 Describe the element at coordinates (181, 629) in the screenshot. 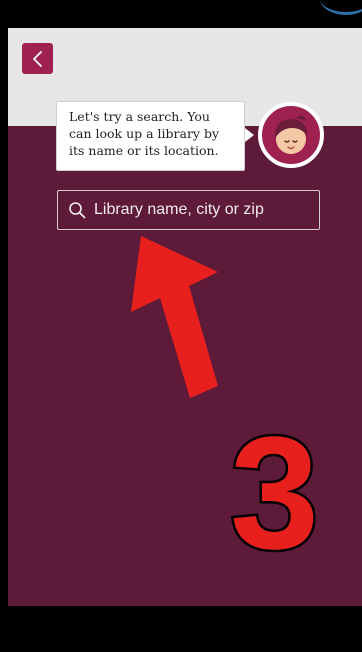

I see `device-bottom-bar` at that location.